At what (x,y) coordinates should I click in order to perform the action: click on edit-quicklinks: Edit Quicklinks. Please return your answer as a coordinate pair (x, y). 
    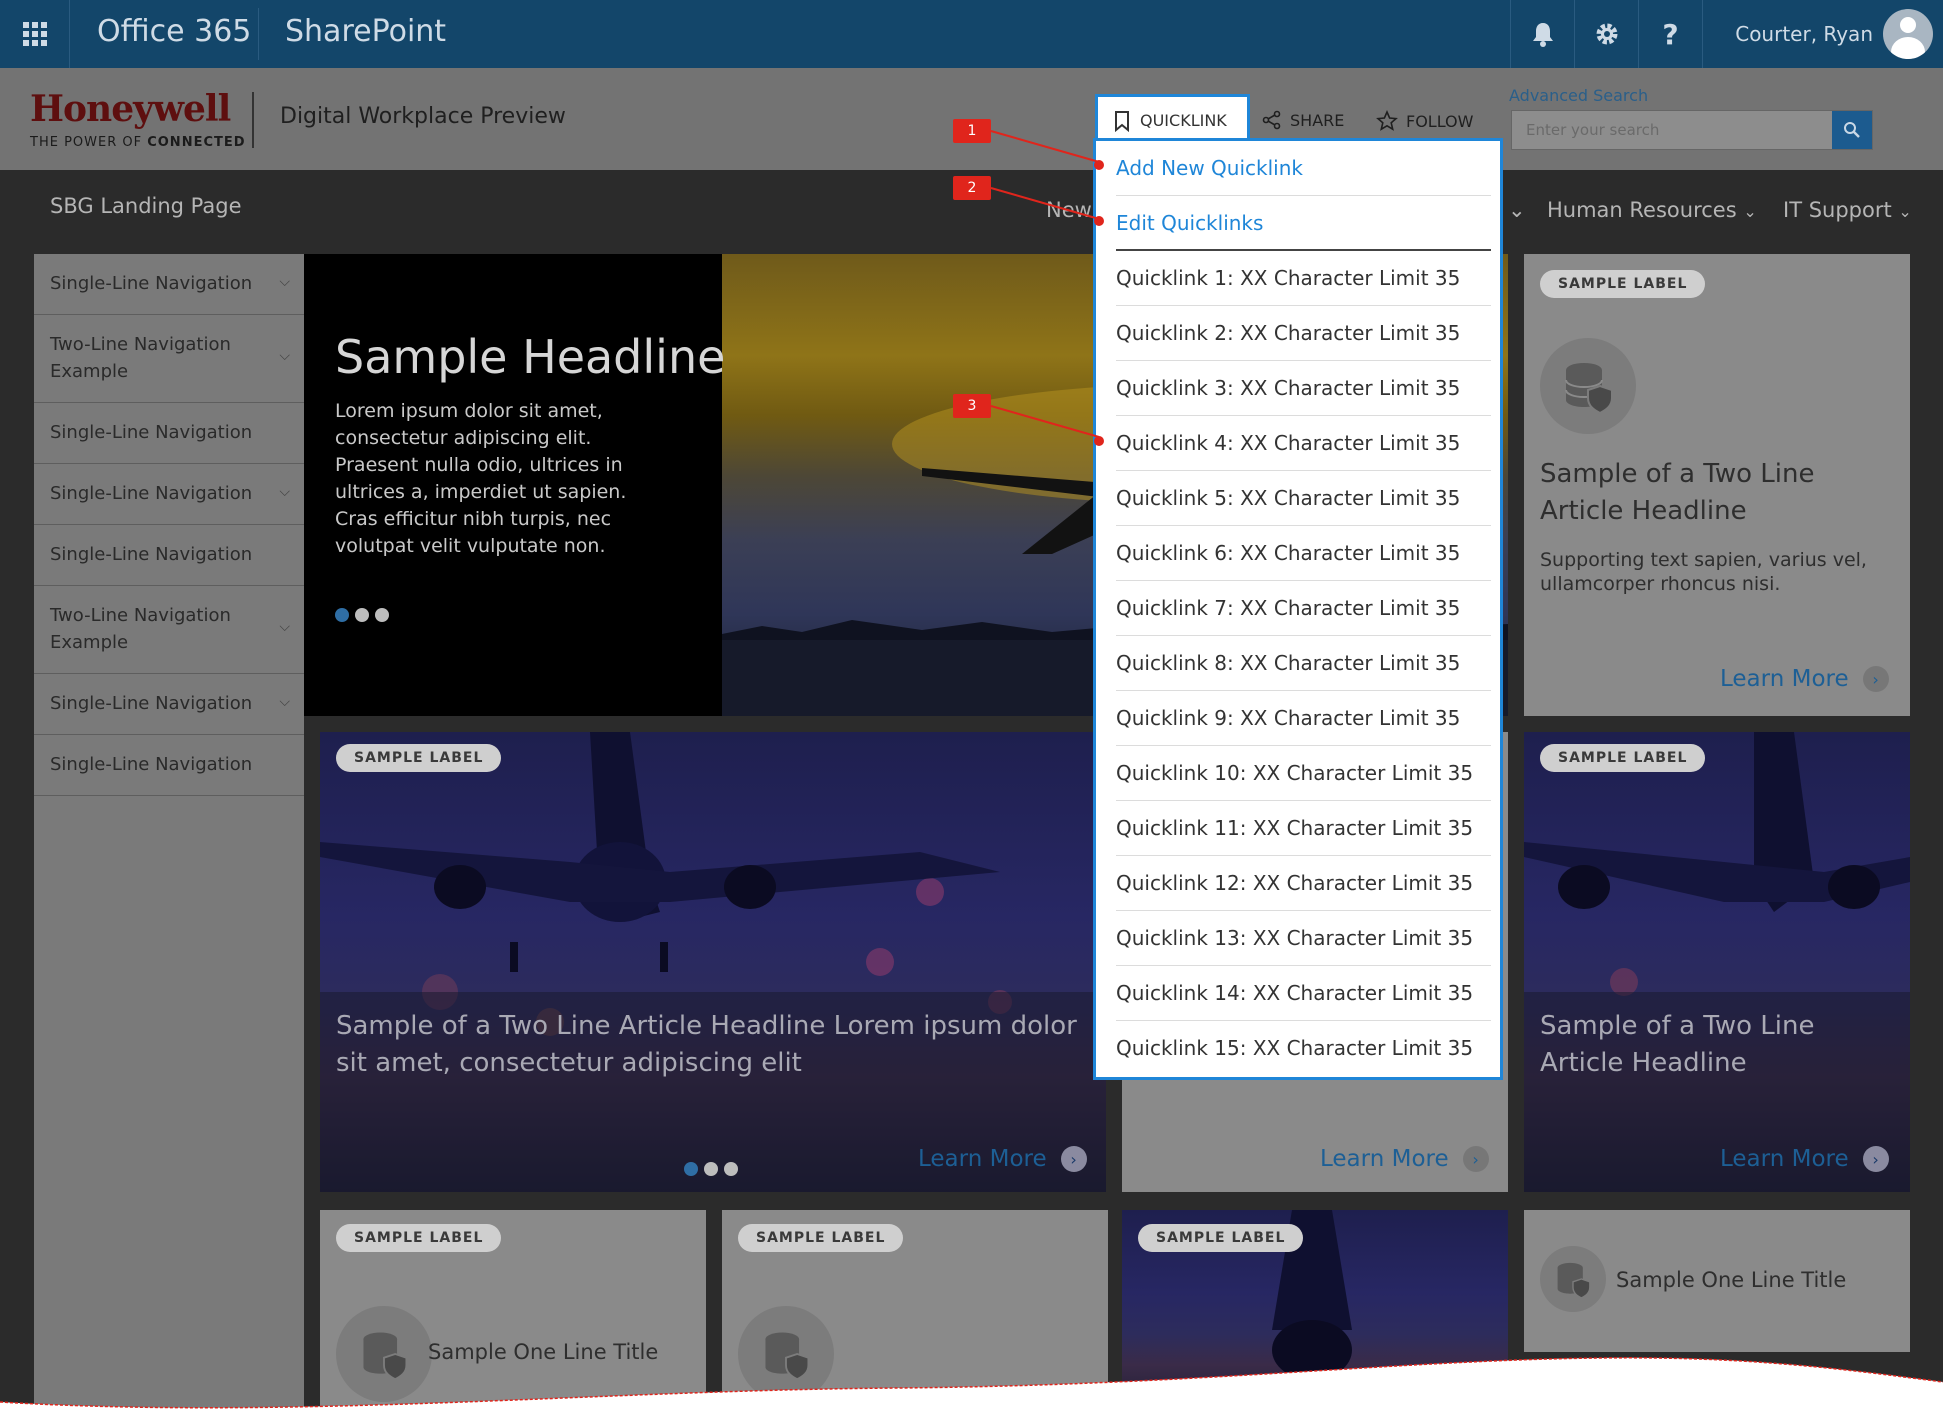
    Looking at the image, I should click on (1303, 223).